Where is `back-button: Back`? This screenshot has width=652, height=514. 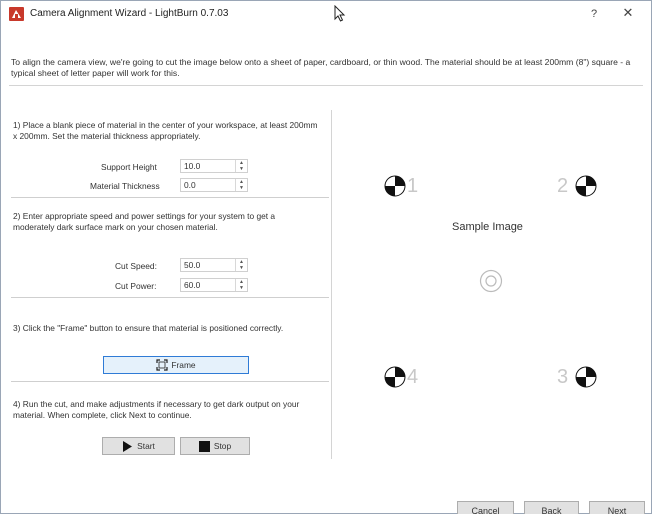 back-button: Back is located at coordinates (551, 507).